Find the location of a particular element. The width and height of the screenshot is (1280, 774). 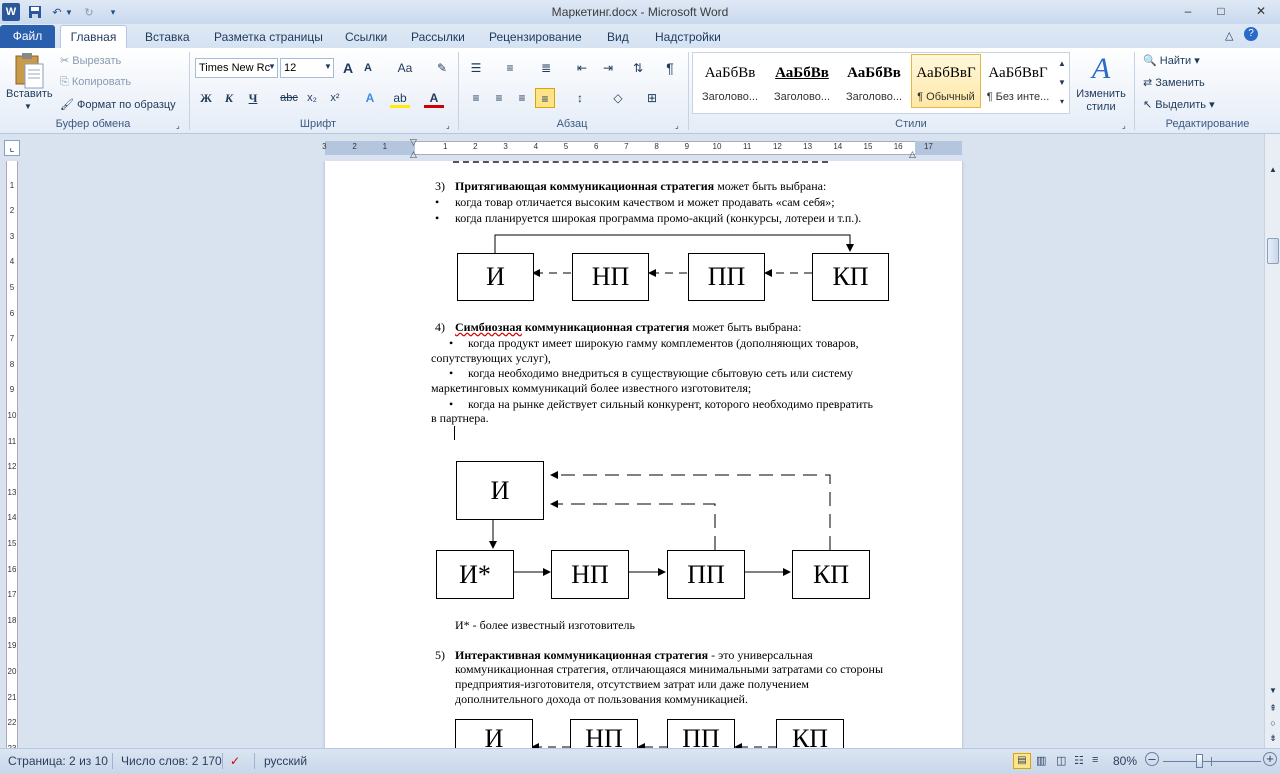

tab-insert: Вставка is located at coordinates (167, 37).